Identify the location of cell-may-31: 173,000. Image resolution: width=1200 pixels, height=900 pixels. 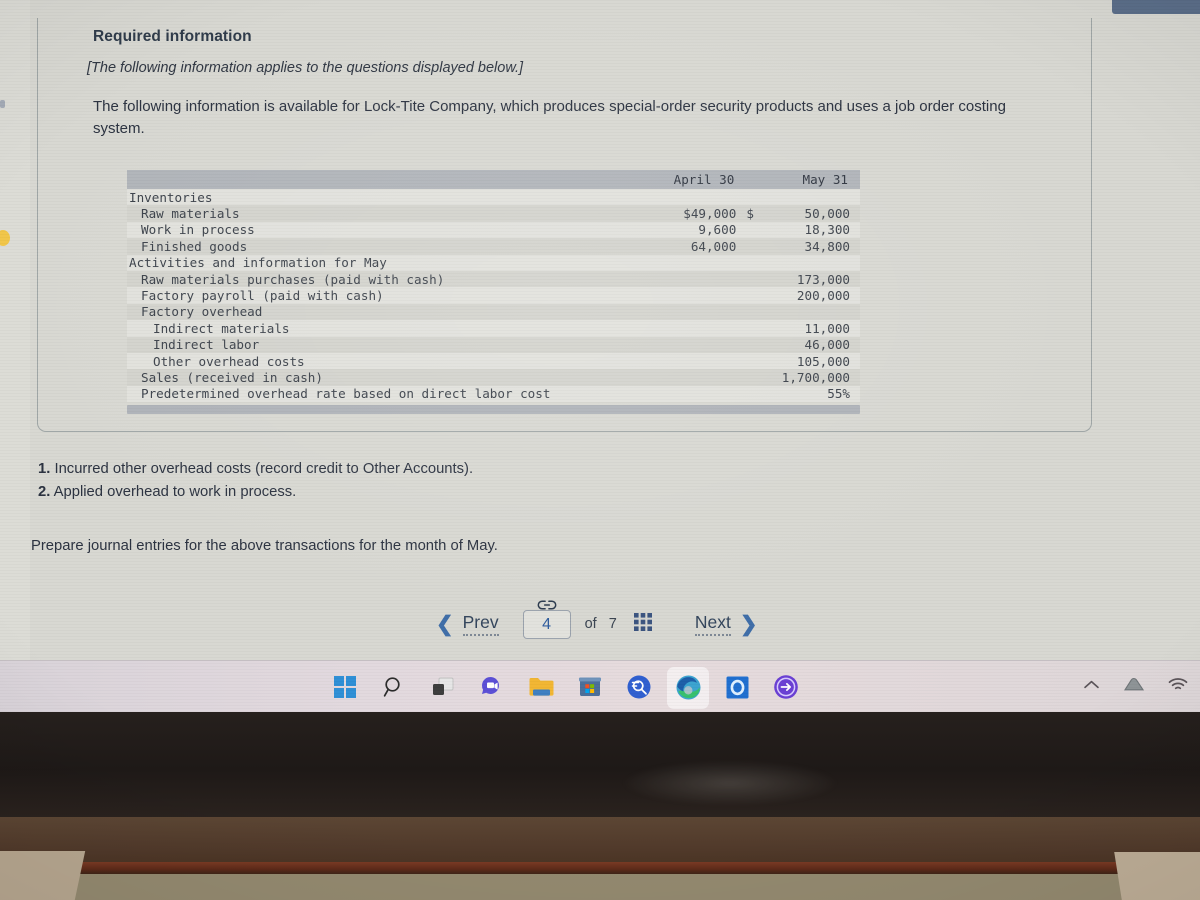
(823, 279).